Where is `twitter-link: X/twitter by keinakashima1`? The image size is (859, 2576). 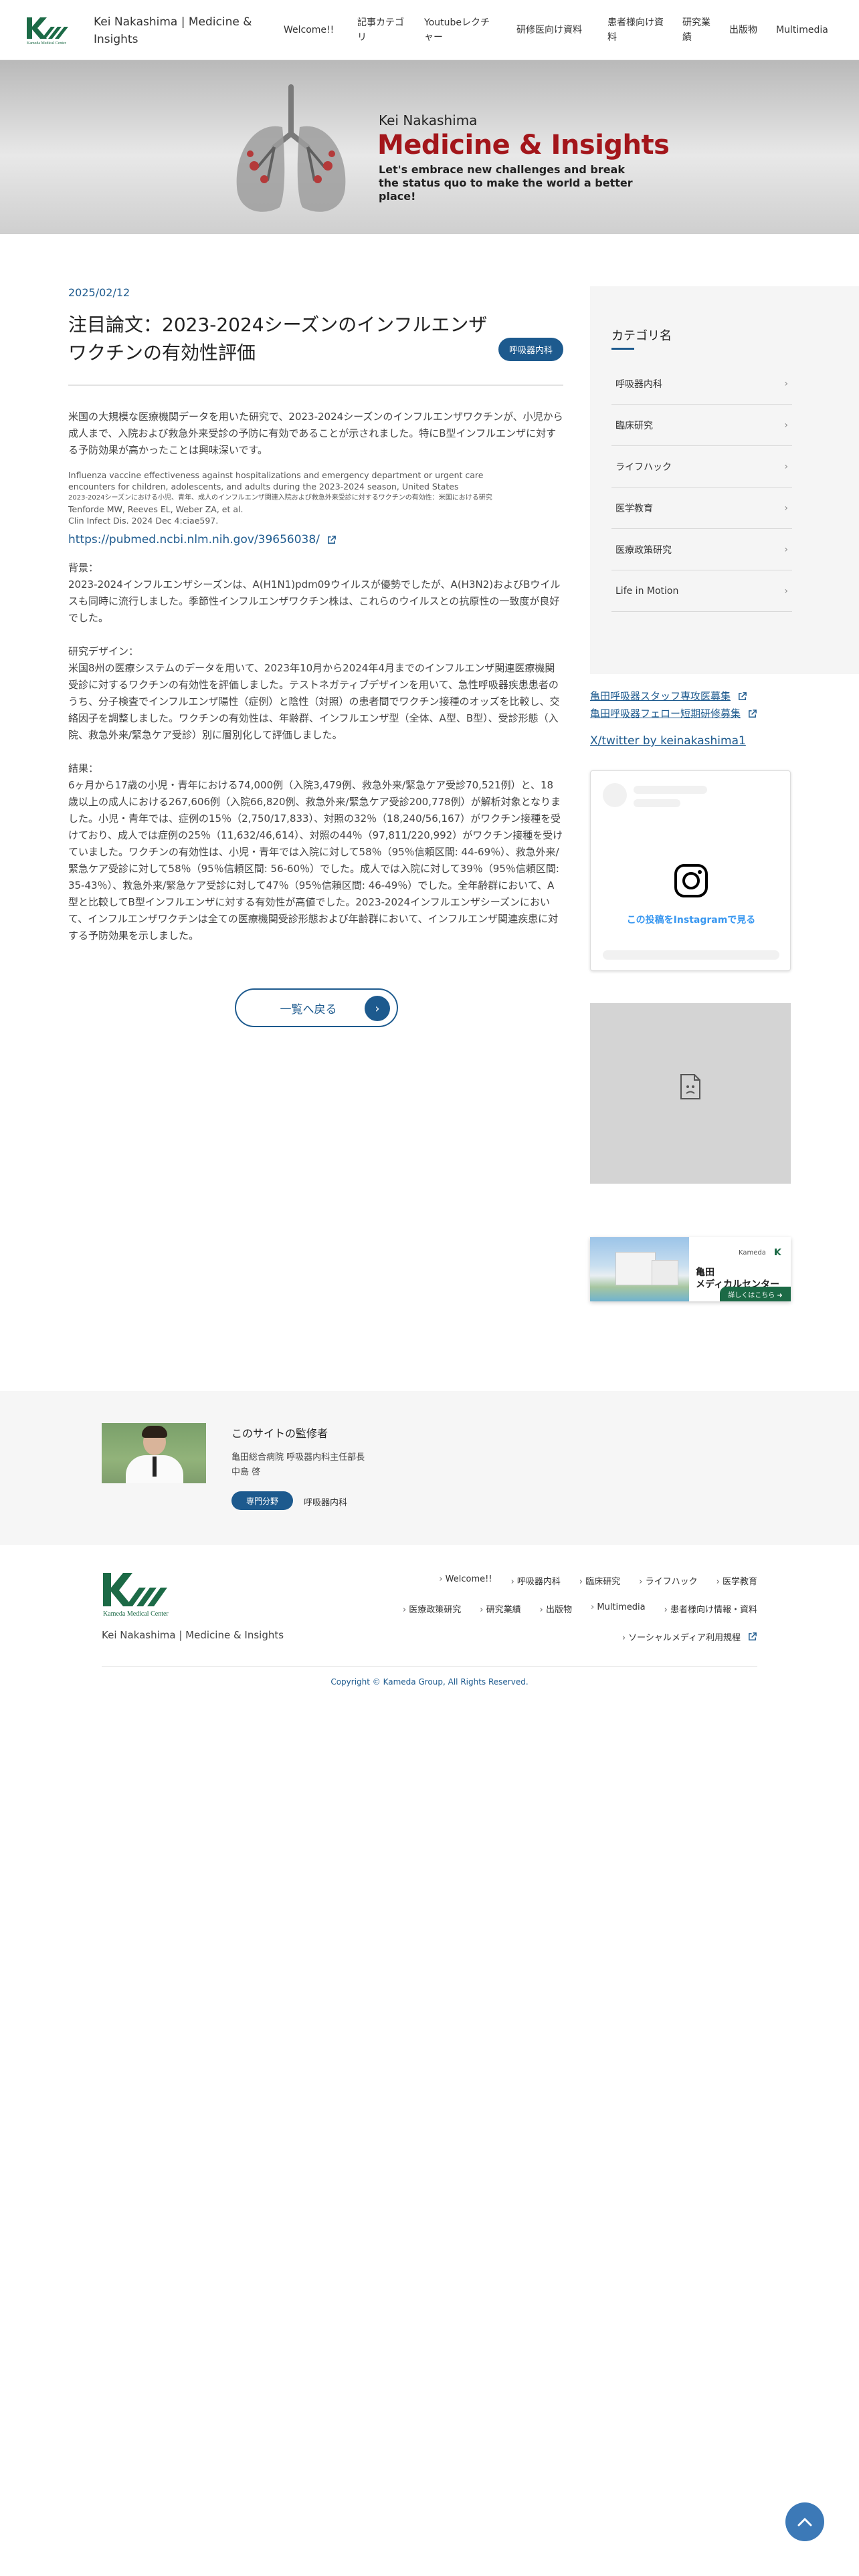
twitter-link: X/twitter by keinakashima1 is located at coordinates (691, 741).